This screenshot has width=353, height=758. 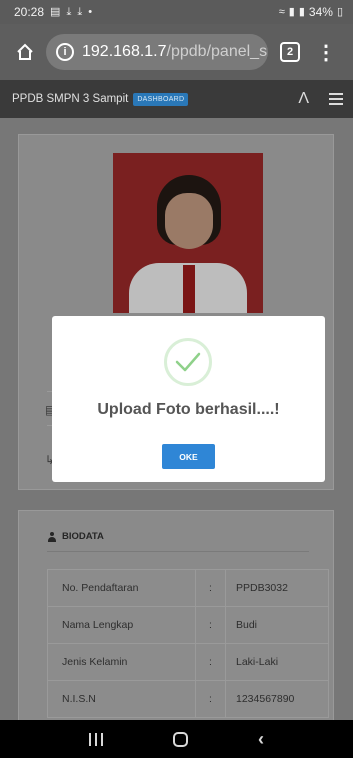 What do you see at coordinates (188, 233) in the screenshot?
I see `student-photo` at bounding box center [188, 233].